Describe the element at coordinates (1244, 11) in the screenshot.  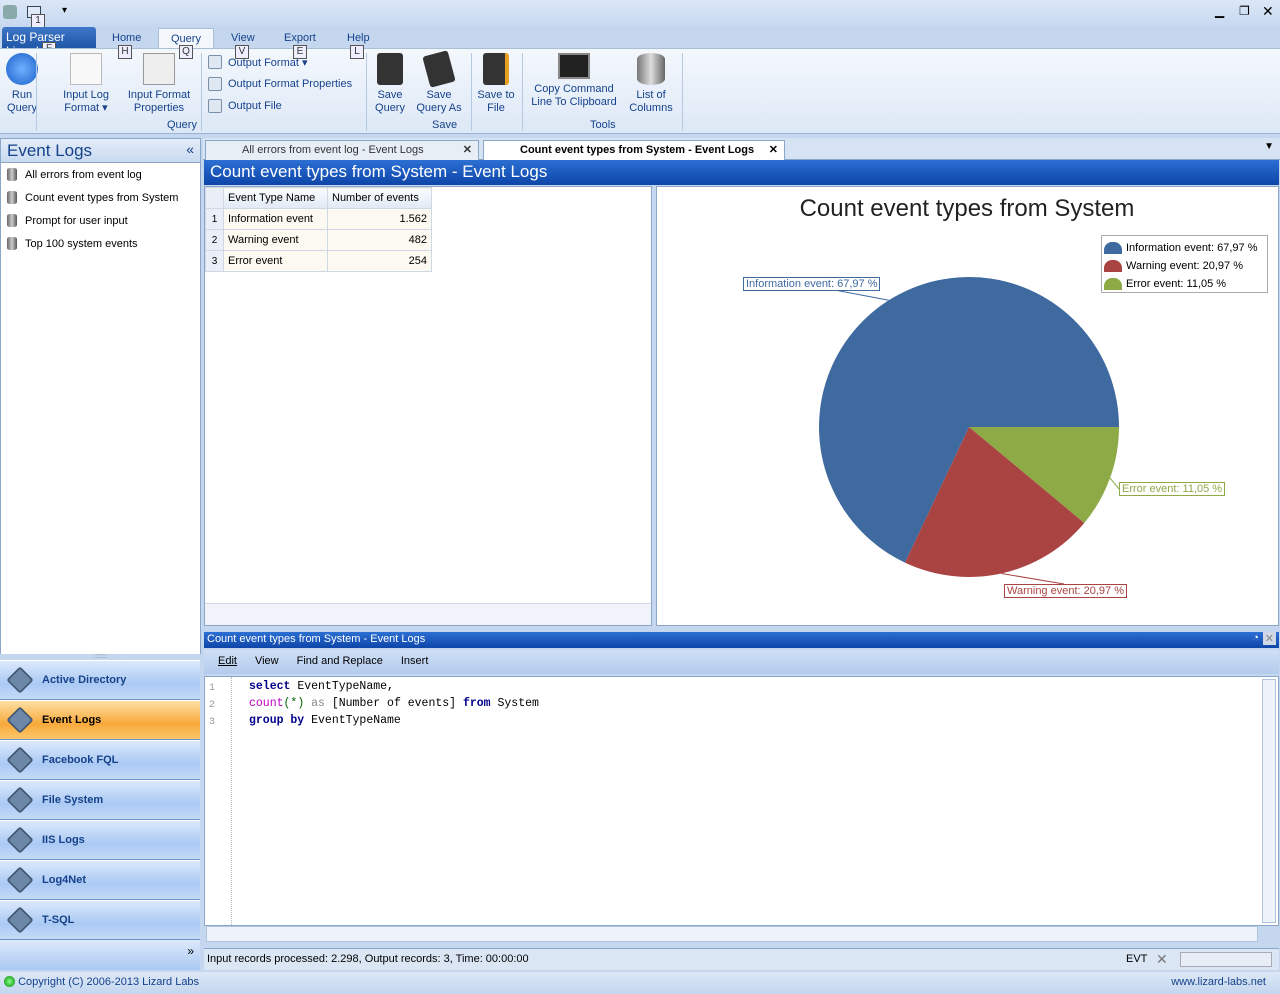
I see `restore-button: ❐` at that location.